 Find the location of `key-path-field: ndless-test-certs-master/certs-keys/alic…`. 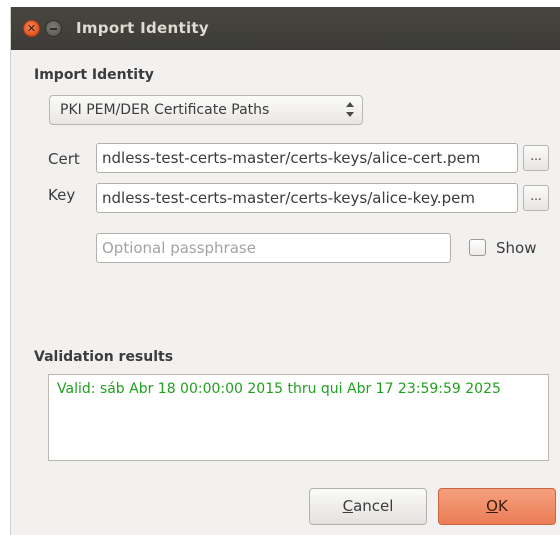

key-path-field: ndless-test-certs-master/certs-keys/alic… is located at coordinates (307, 198).